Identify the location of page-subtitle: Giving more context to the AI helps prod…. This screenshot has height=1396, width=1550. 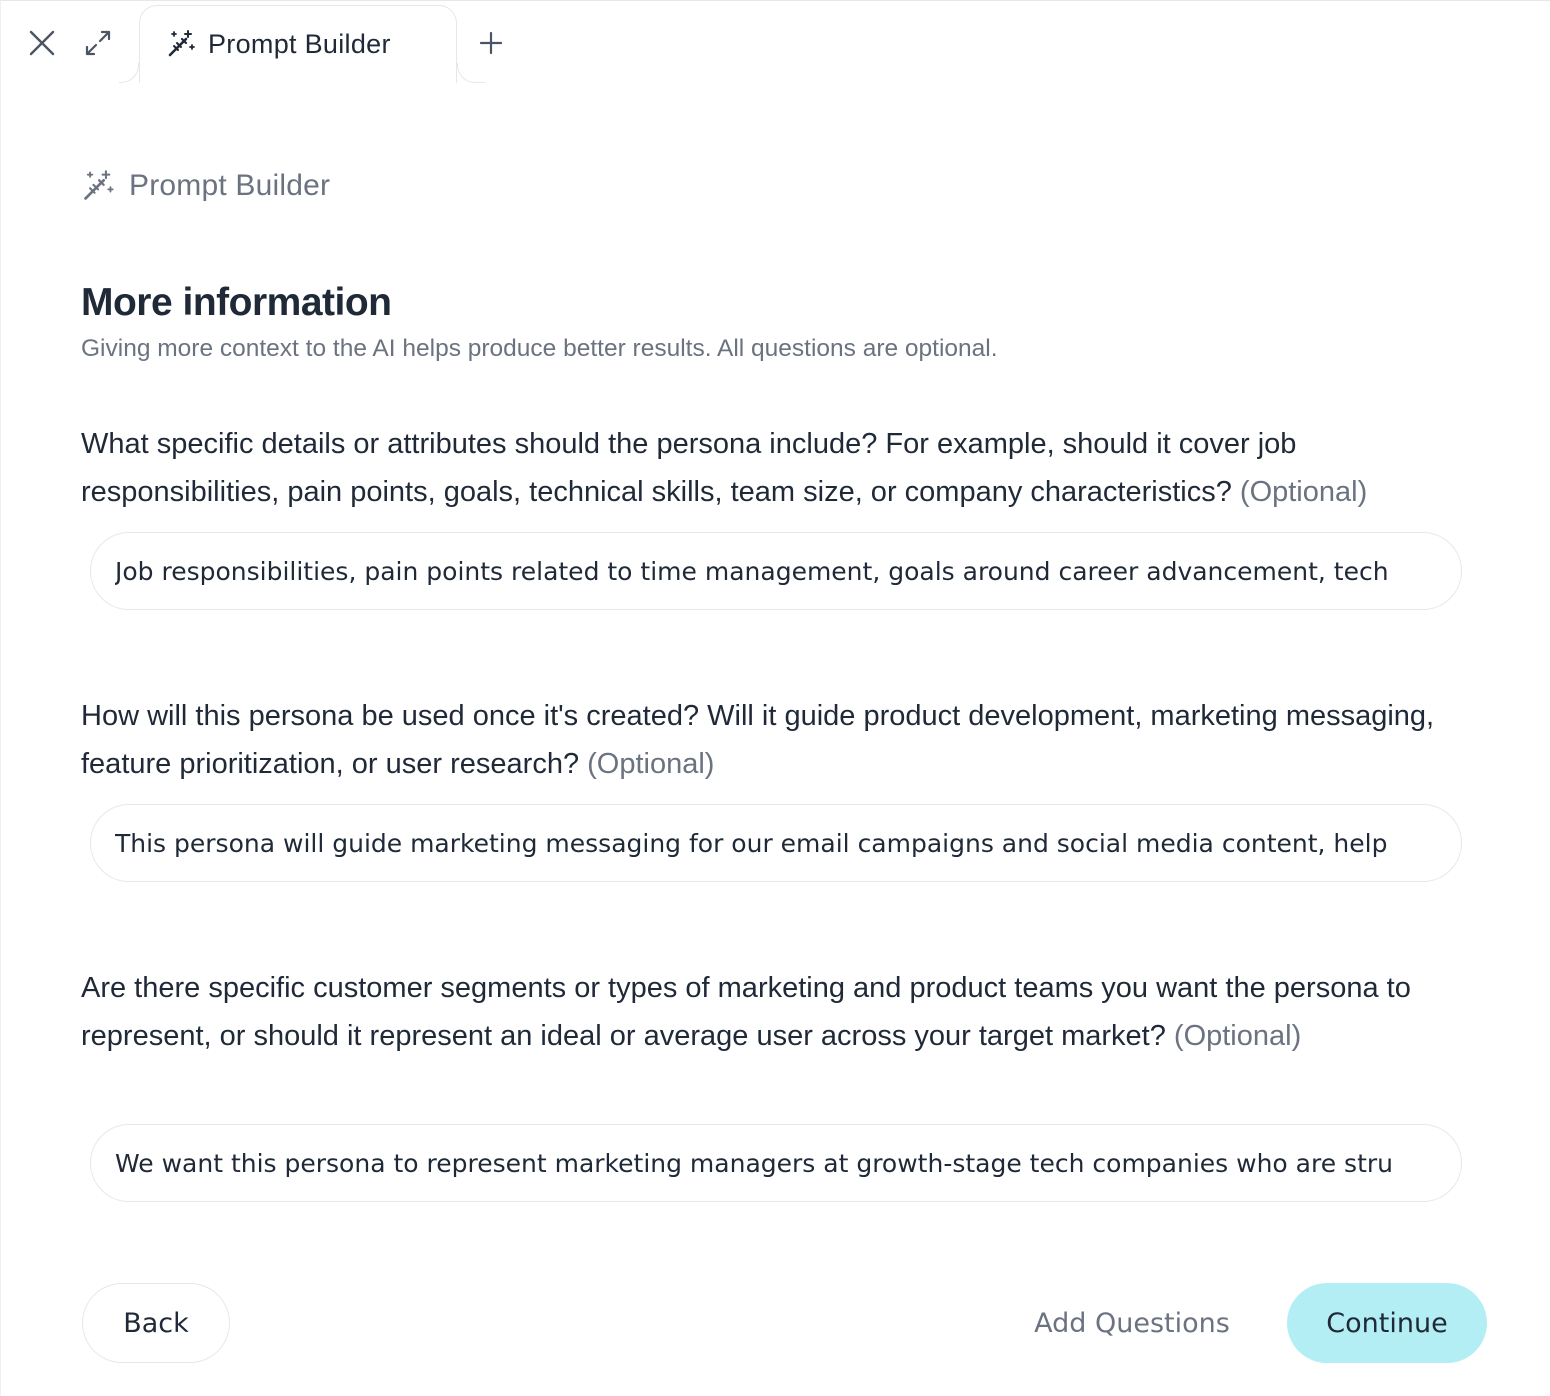
(539, 348).